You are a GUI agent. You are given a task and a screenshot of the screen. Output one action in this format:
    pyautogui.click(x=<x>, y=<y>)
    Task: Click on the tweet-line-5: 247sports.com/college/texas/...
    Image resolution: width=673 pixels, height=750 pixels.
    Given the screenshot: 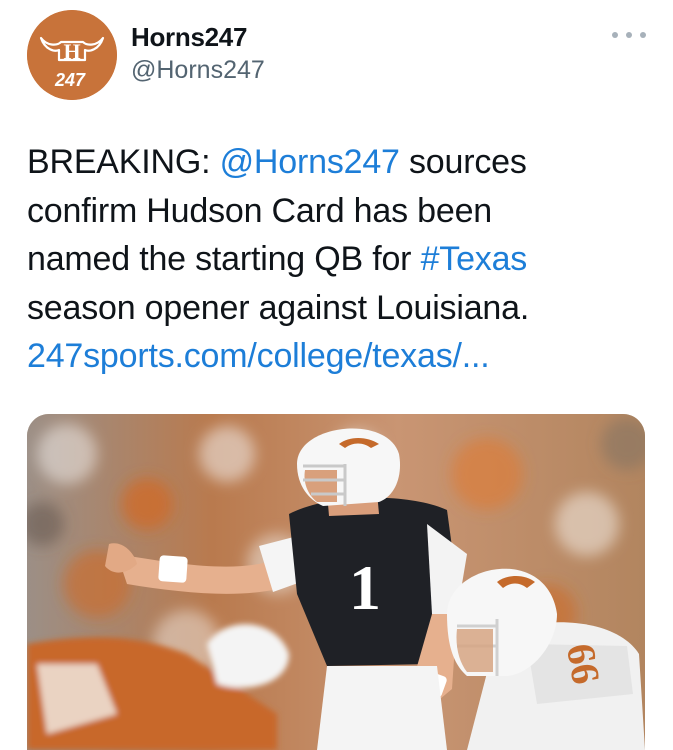 What is the action you would take?
    pyautogui.click(x=342, y=356)
    